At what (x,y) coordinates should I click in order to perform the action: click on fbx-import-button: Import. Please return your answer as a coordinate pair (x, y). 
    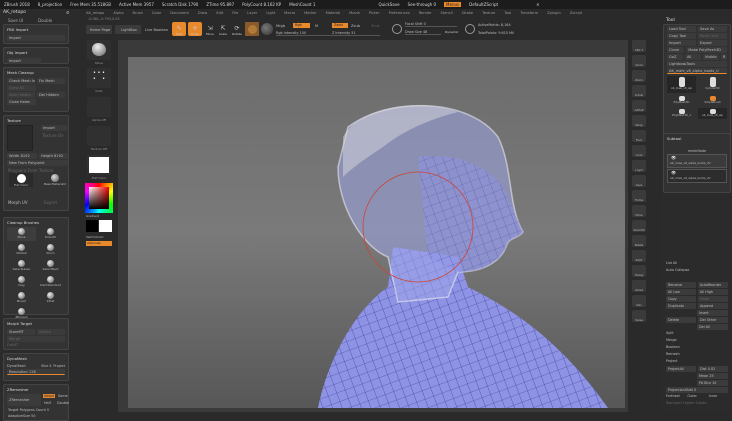
    Looking at the image, I should click on (36, 38).